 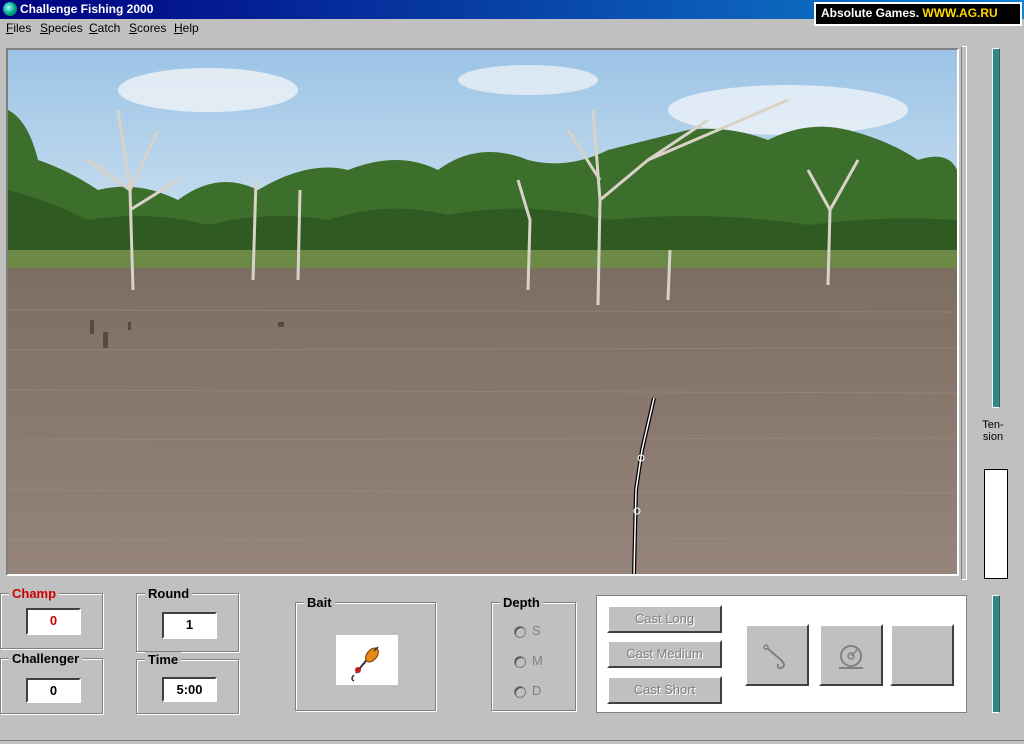 I want to click on cast-panel: Cast Long Cast Medium Cast Short, so click(x=781, y=654).